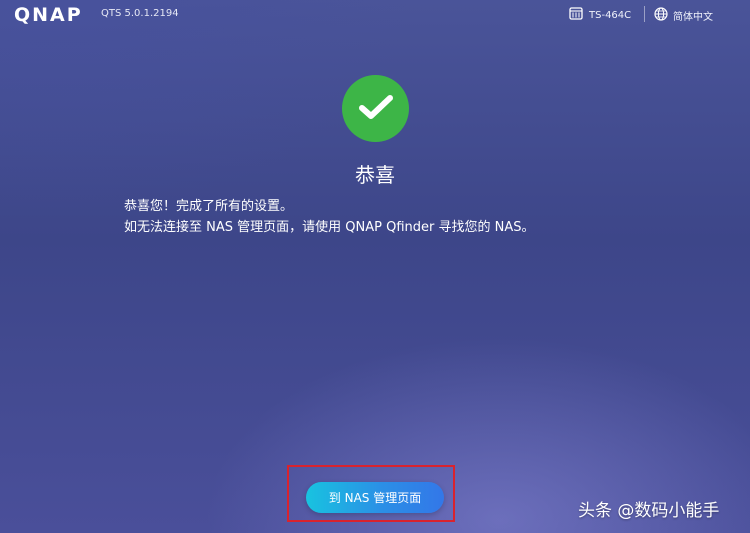 The height and width of the screenshot is (533, 750). I want to click on globe-icon, so click(661, 15).